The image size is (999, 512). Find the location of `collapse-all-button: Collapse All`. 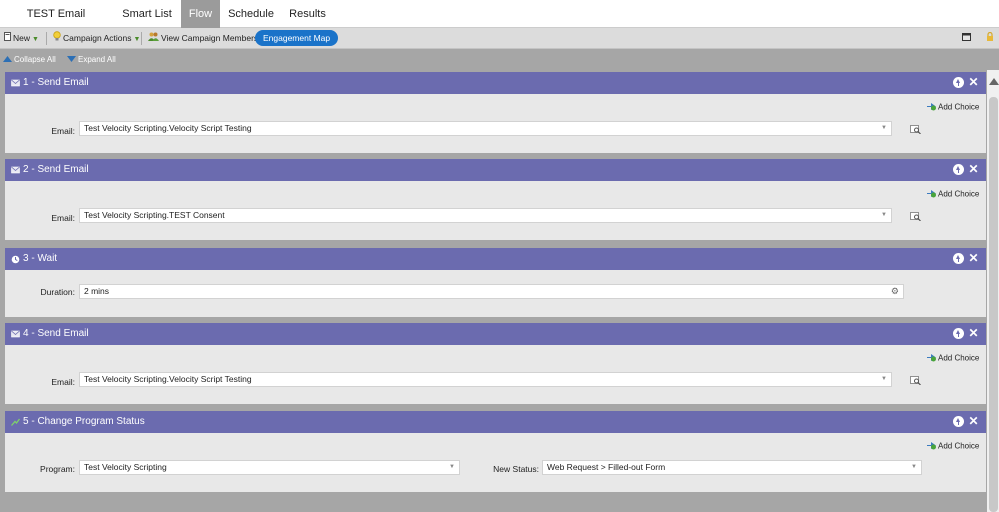

collapse-all-button: Collapse All is located at coordinates (29, 59).